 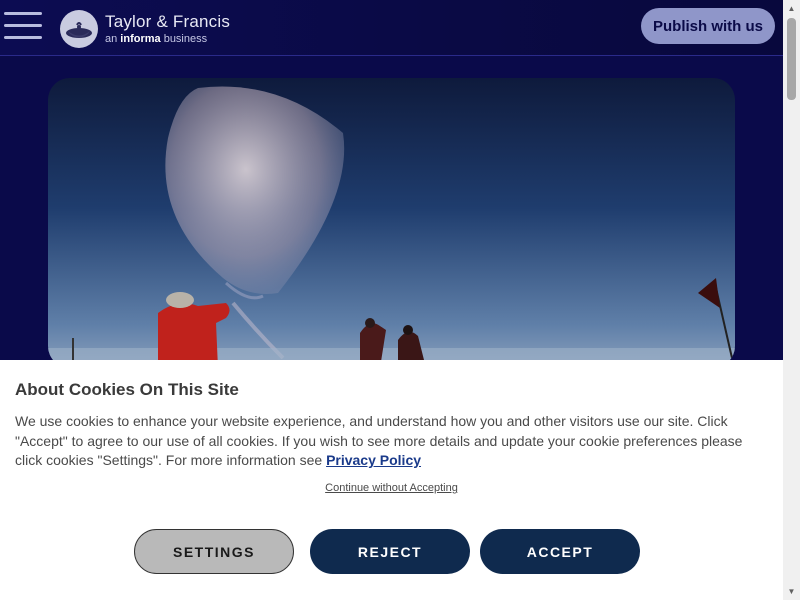 I want to click on cookie-title: About Cookies On This Site, so click(x=127, y=389).